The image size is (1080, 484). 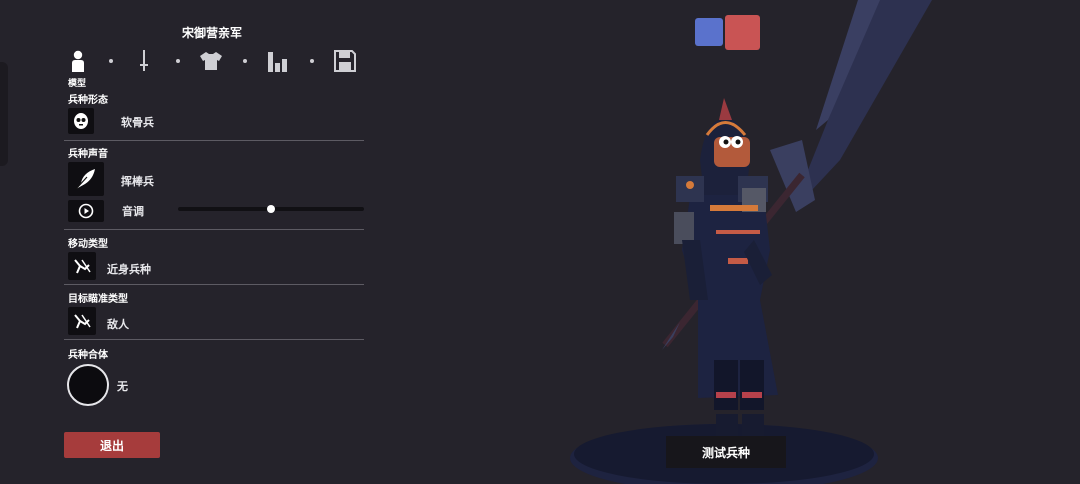 What do you see at coordinates (137, 181) in the screenshot?
I see `voice-value: 挥棒兵` at bounding box center [137, 181].